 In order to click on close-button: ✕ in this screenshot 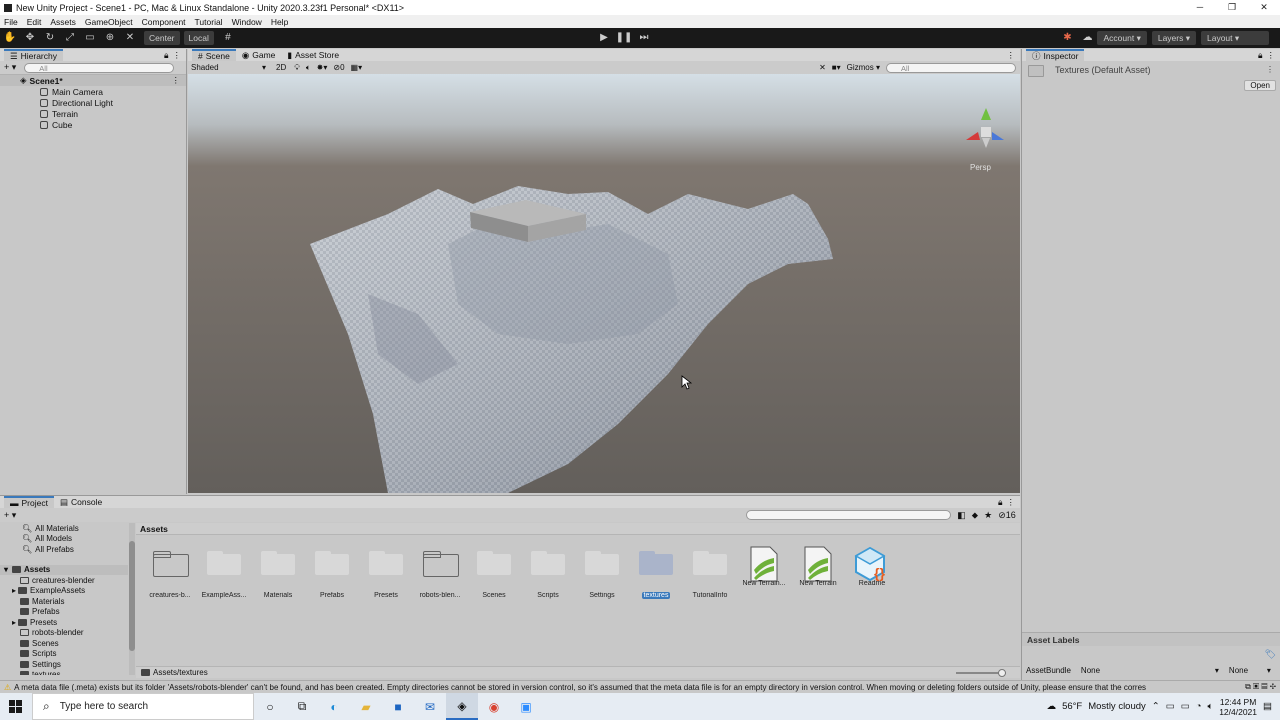, I will do `click(1264, 7)`.